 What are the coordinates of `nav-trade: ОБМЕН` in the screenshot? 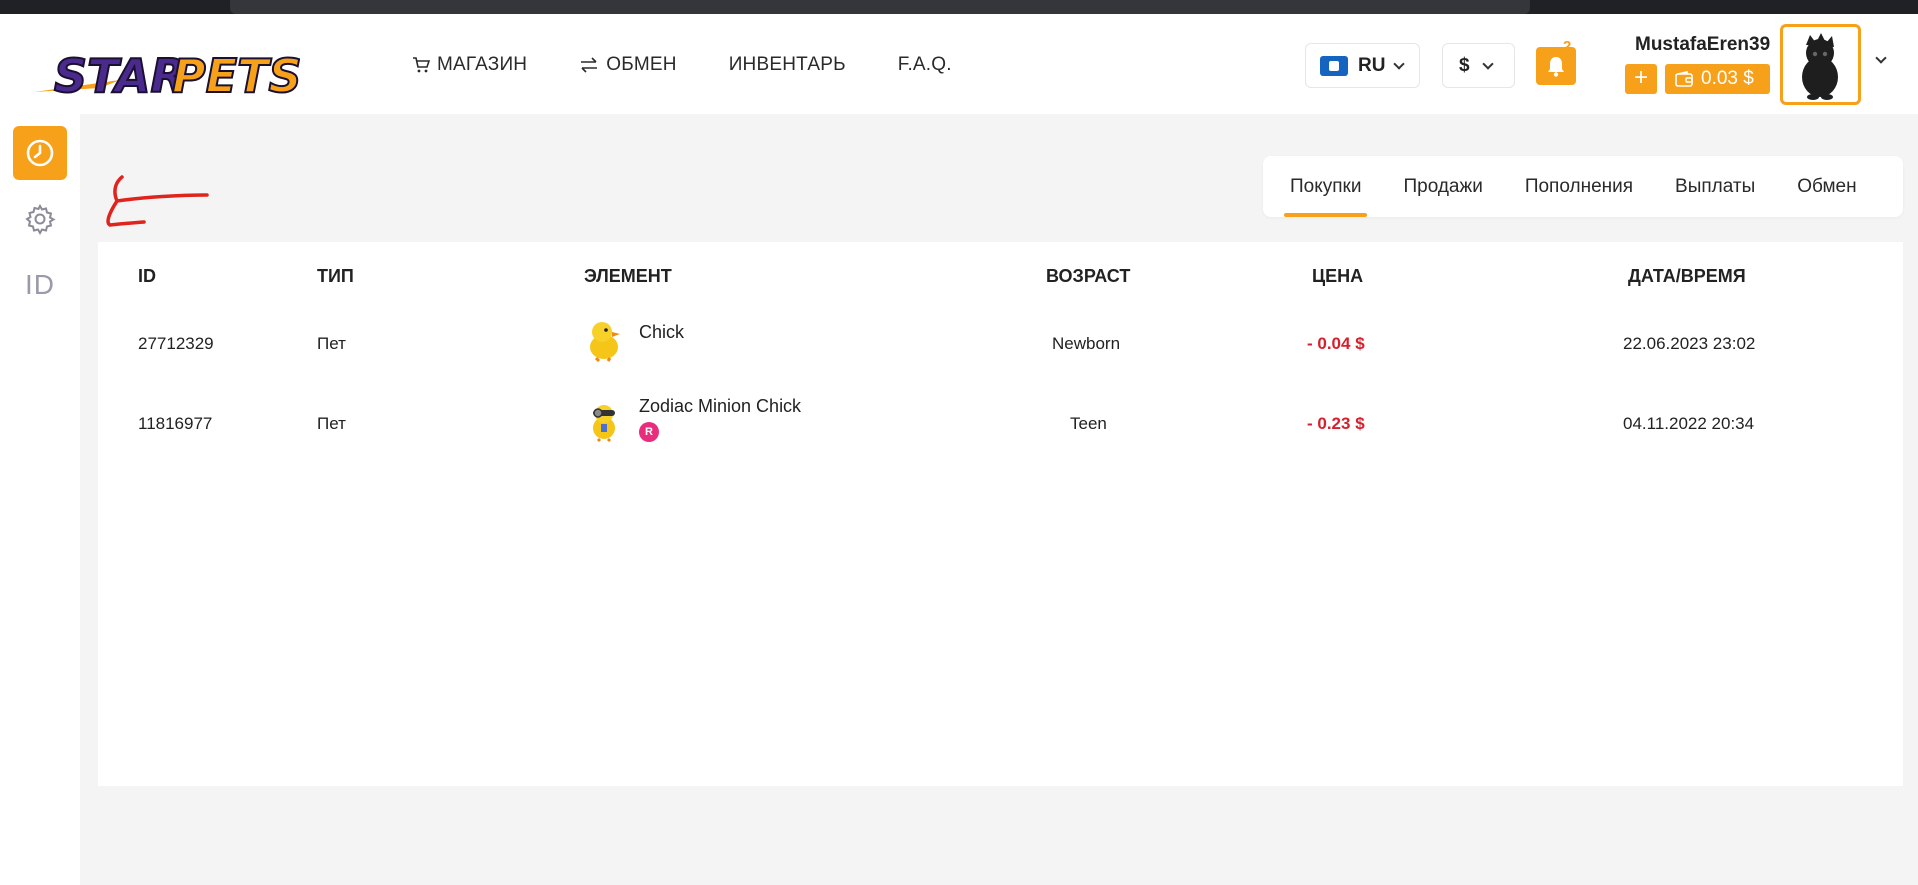 It's located at (628, 65).